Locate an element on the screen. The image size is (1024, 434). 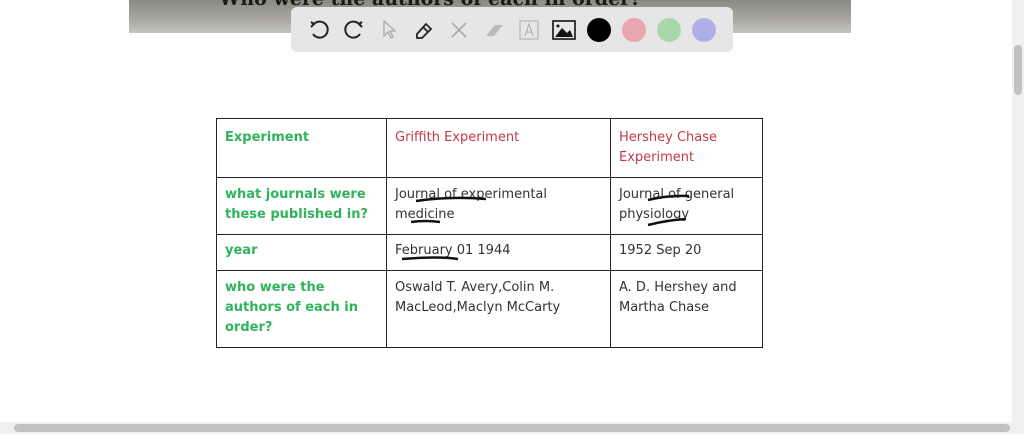
eraser-icon is located at coordinates (493, 30).